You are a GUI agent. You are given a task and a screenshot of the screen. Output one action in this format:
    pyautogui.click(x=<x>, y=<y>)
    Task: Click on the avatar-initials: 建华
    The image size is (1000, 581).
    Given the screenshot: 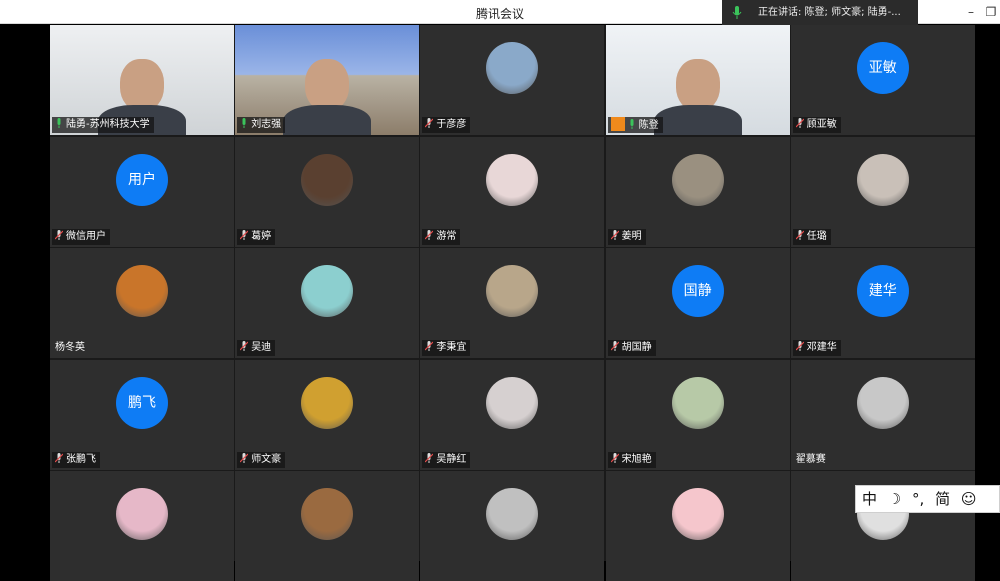 What is the action you would take?
    pyautogui.click(x=882, y=291)
    